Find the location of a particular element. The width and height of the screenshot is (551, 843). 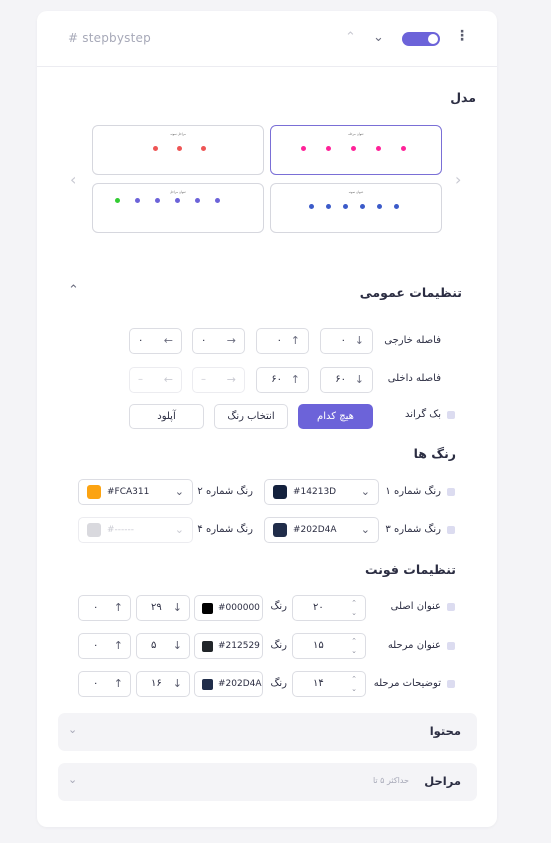

more-options-icon: ⋮ is located at coordinates (462, 36).